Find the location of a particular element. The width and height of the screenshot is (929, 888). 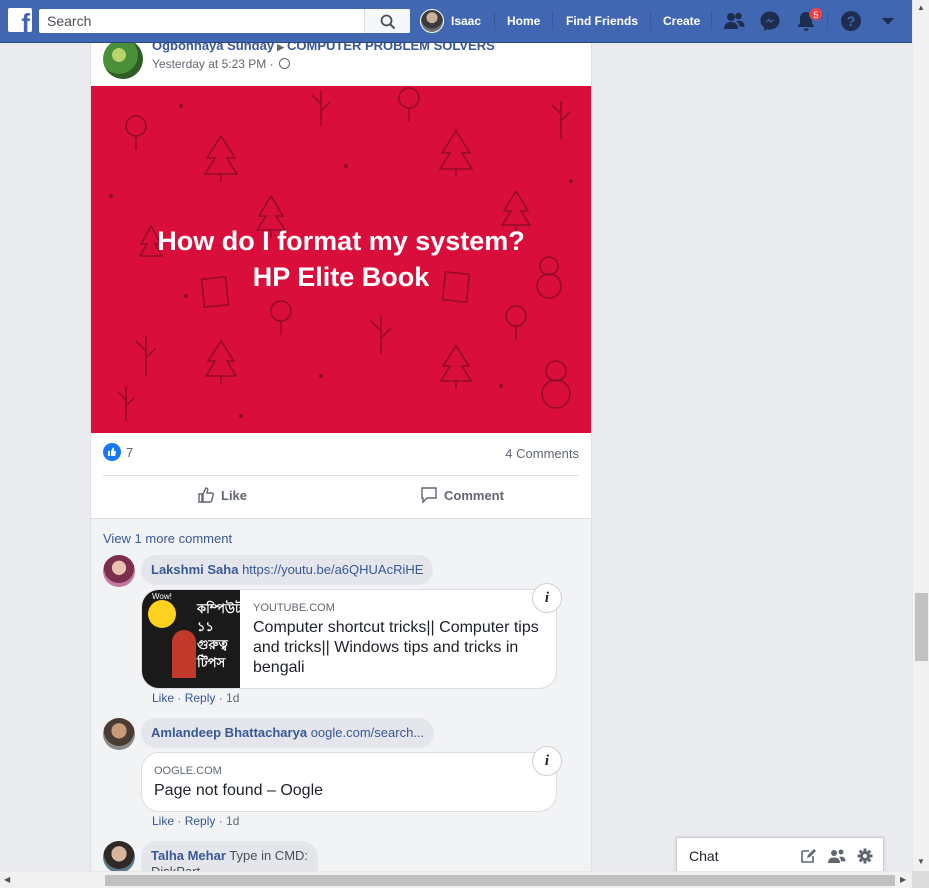

find-friends-link: Find Friends is located at coordinates (602, 21).